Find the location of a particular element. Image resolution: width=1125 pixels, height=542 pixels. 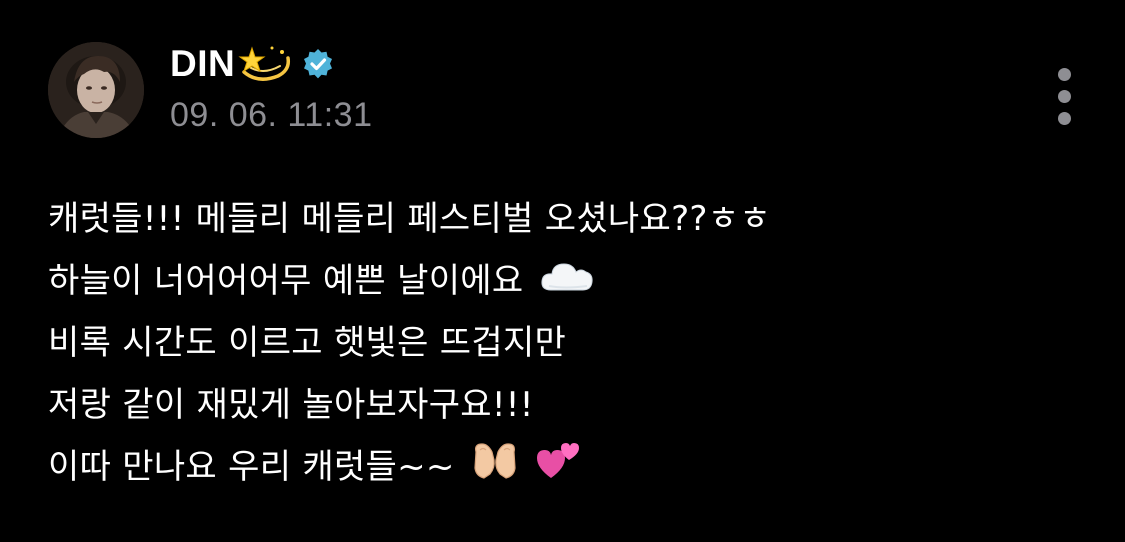

author-row: DIN is located at coordinates (252, 64).